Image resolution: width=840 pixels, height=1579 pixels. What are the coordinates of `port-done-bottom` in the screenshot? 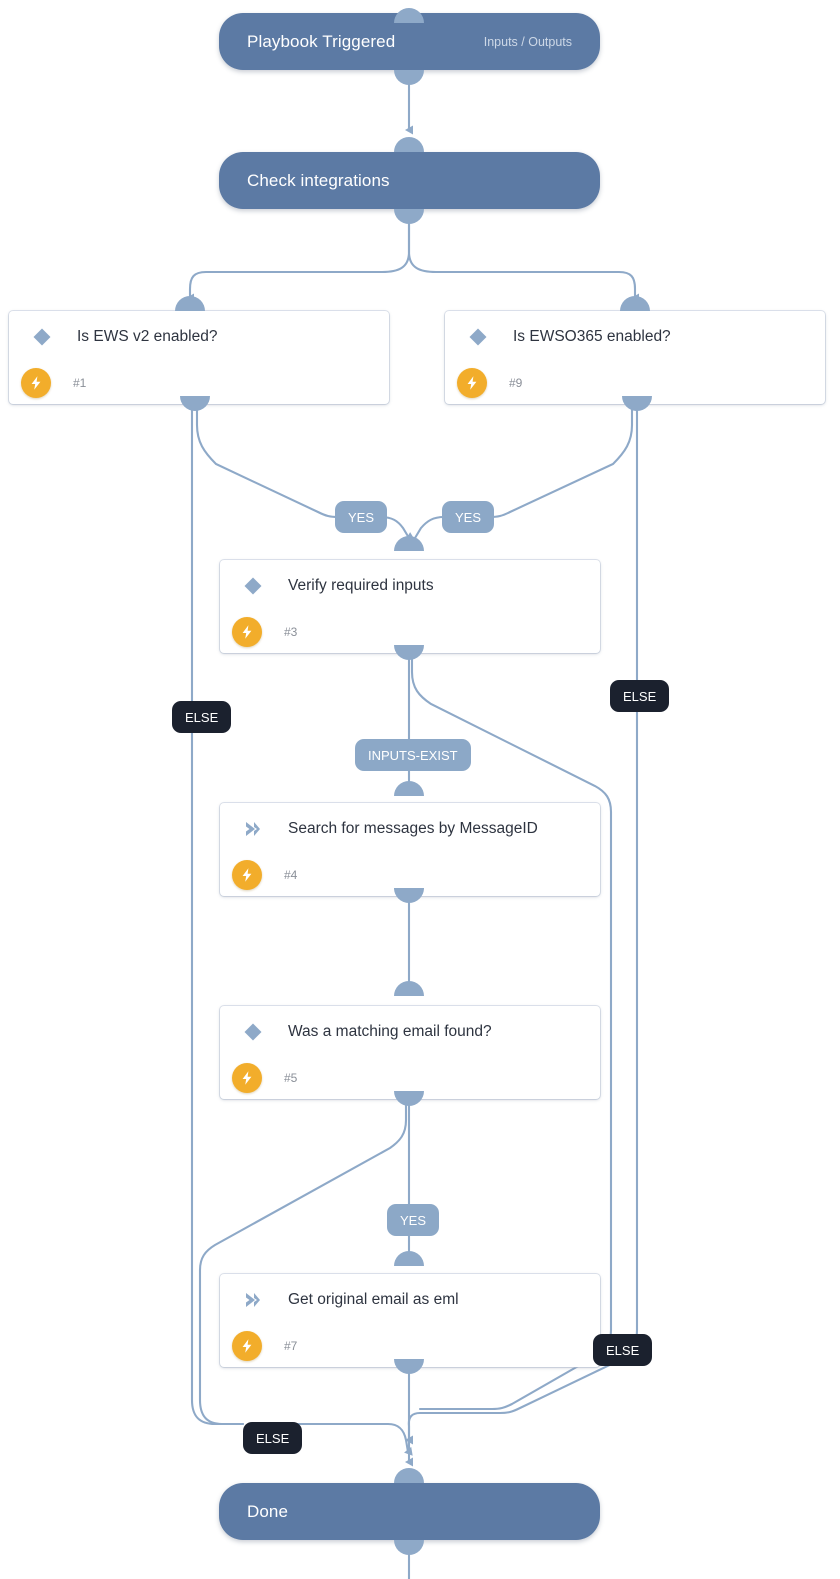 It's located at (409, 1547).